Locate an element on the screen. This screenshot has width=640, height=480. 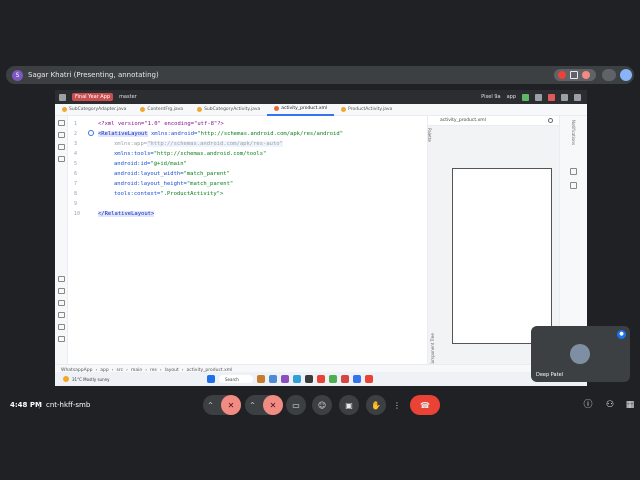
code-tag: </RelativeLayout> is located at coordinates (126, 214).